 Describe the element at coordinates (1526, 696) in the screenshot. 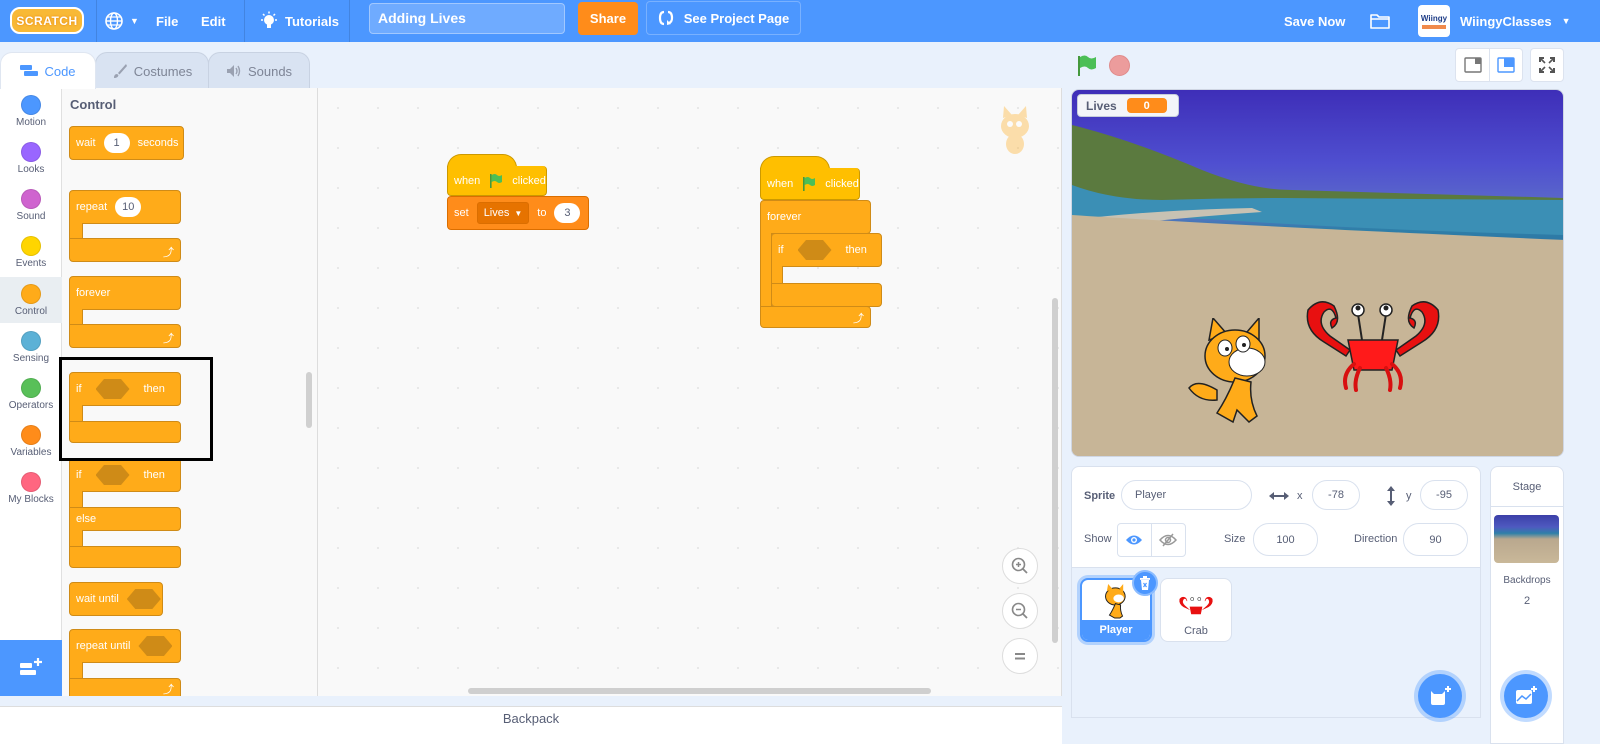

I see `choose-backdrop-button` at that location.